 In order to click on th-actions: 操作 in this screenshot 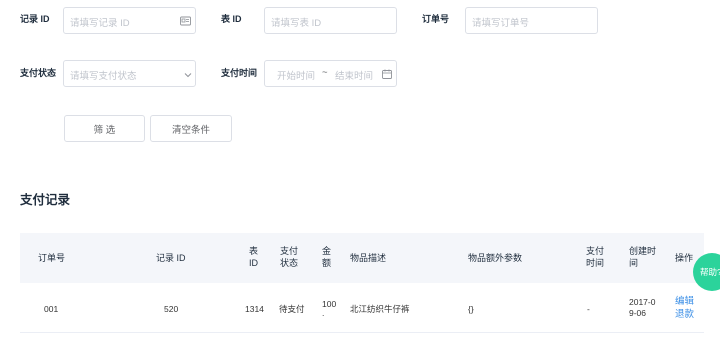, I will do `click(684, 258)`.